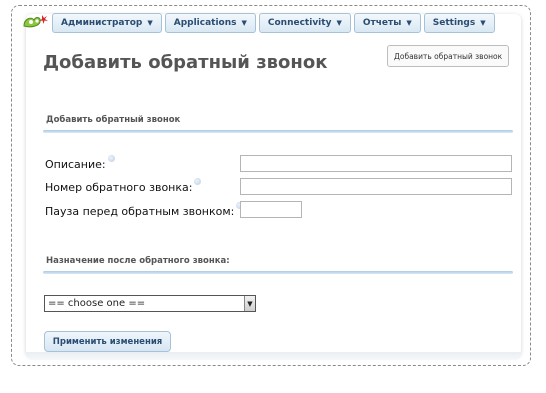  Describe the element at coordinates (376, 163) in the screenshot. I see `description-input` at that location.